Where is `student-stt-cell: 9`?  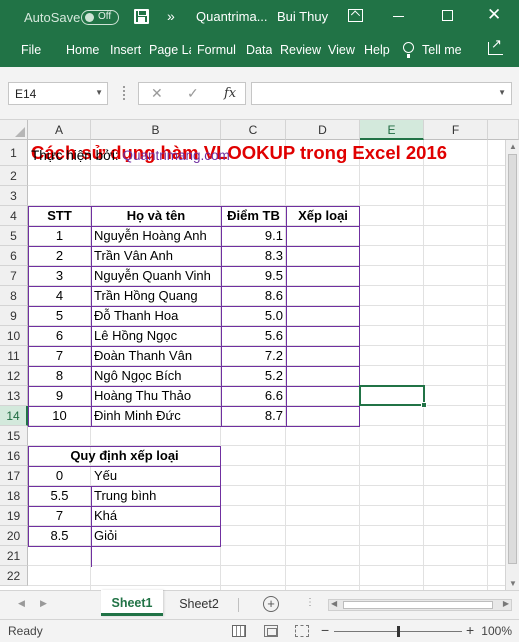
student-stt-cell: 9 is located at coordinates (59, 396).